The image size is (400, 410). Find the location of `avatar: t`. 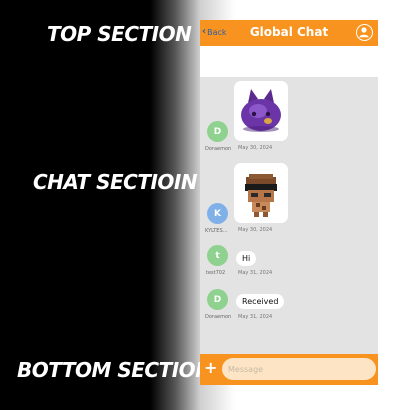

avatar: t is located at coordinates (217, 255).